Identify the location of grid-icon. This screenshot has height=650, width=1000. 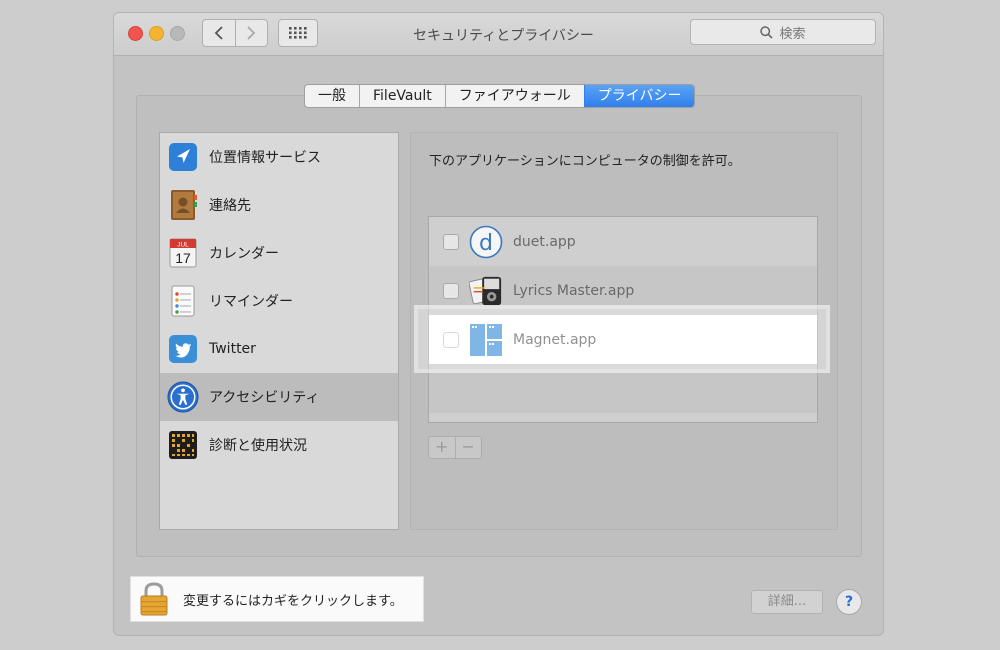
(298, 33).